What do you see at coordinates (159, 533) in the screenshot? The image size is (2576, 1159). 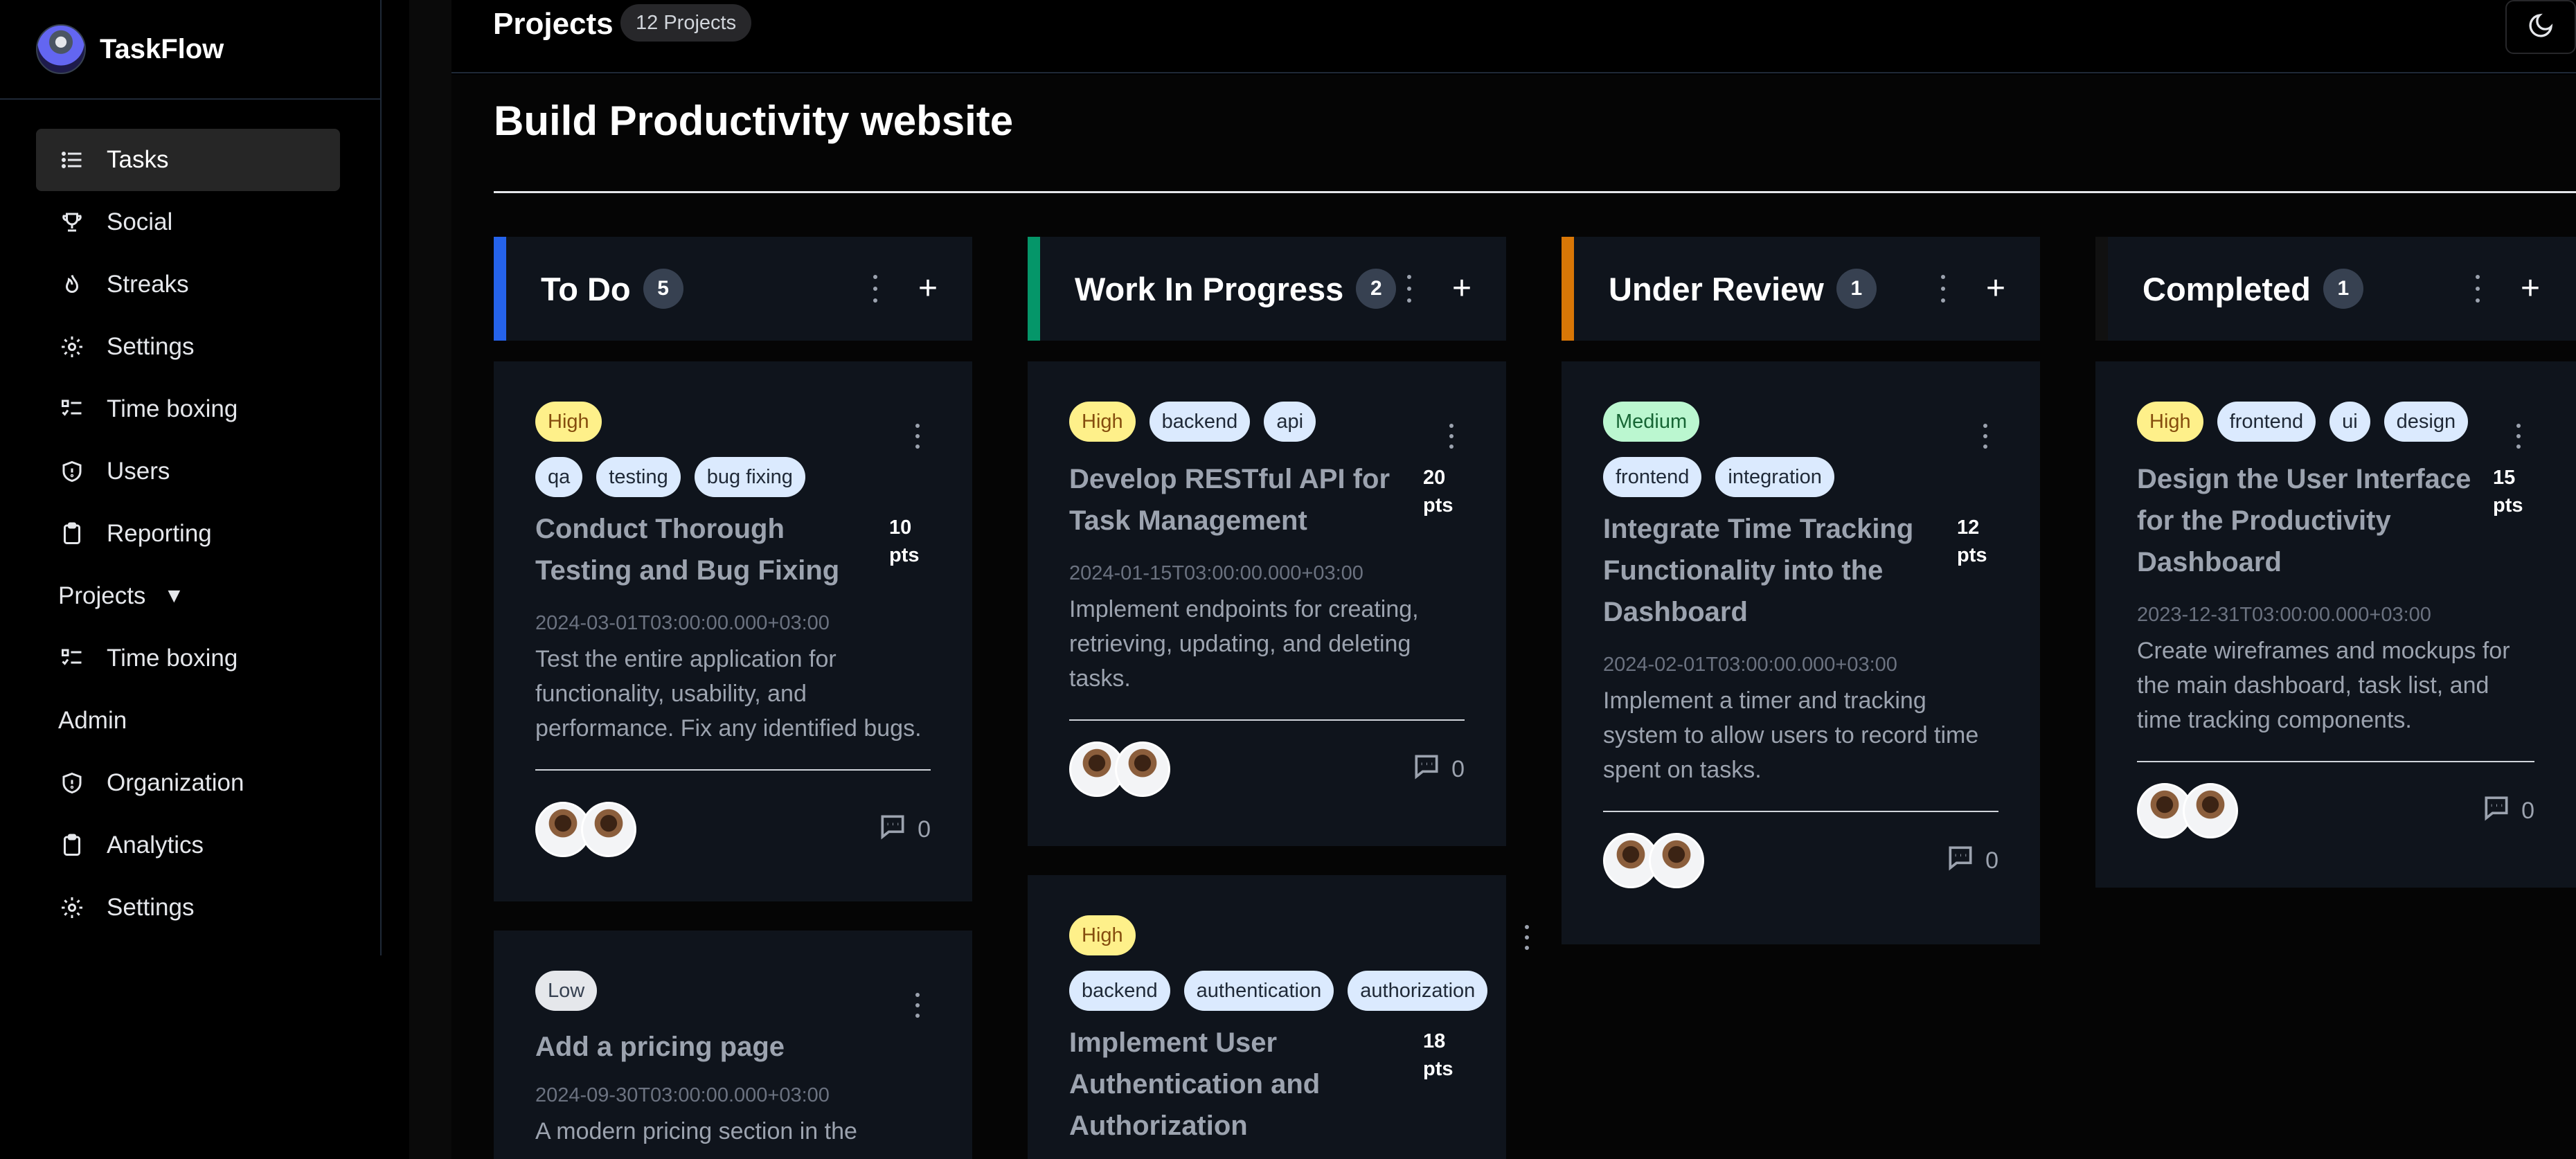 I see `sidebar-item-label: Reporting` at bounding box center [159, 533].